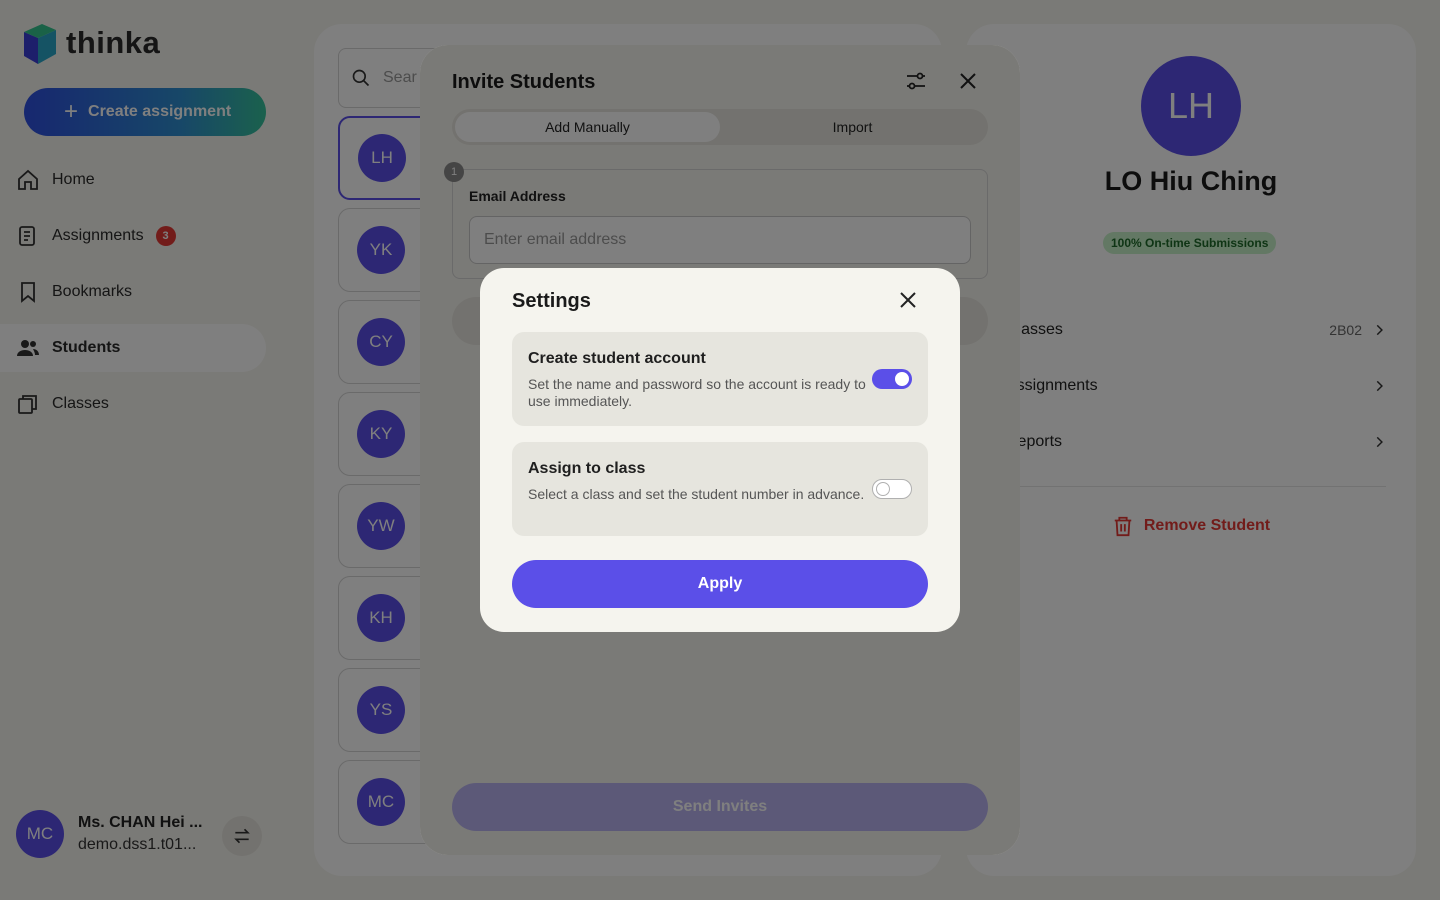 This screenshot has width=1440, height=900. I want to click on close-icon, so click(908, 300).